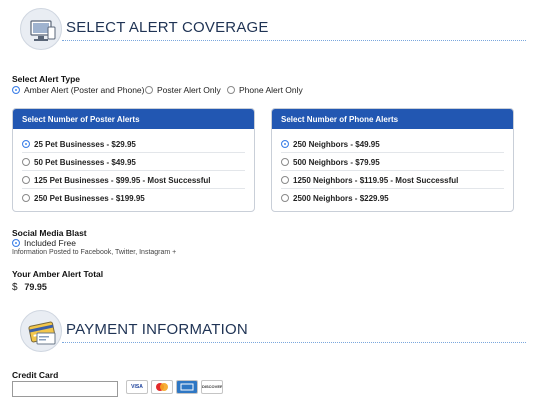 The height and width of the screenshot is (400, 534). What do you see at coordinates (392, 198) in the screenshot?
I see `phone-option: 2500 Neighbors - $229.95` at bounding box center [392, 198].